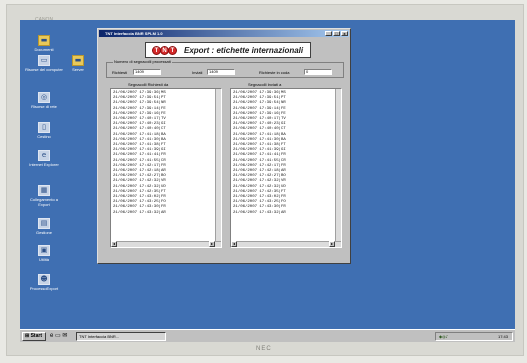 This screenshot has height=363, width=527. I want to click on maximize-button: □, so click(336, 33).